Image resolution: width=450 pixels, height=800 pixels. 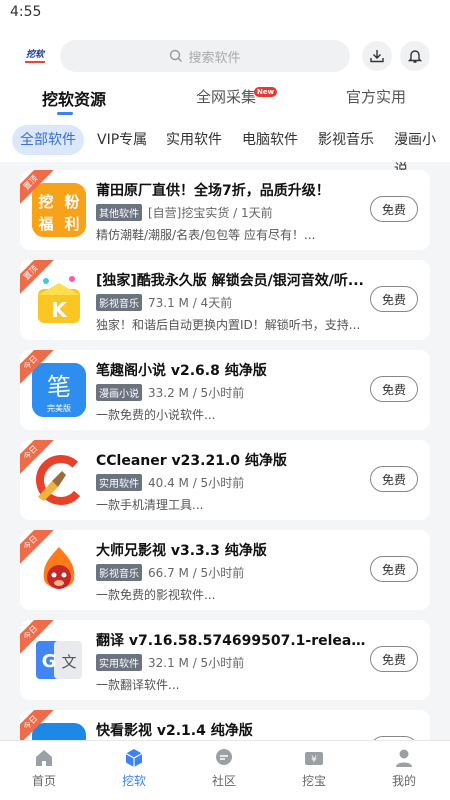 I want to click on kuwo-app-icon: K, so click(x=59, y=300).